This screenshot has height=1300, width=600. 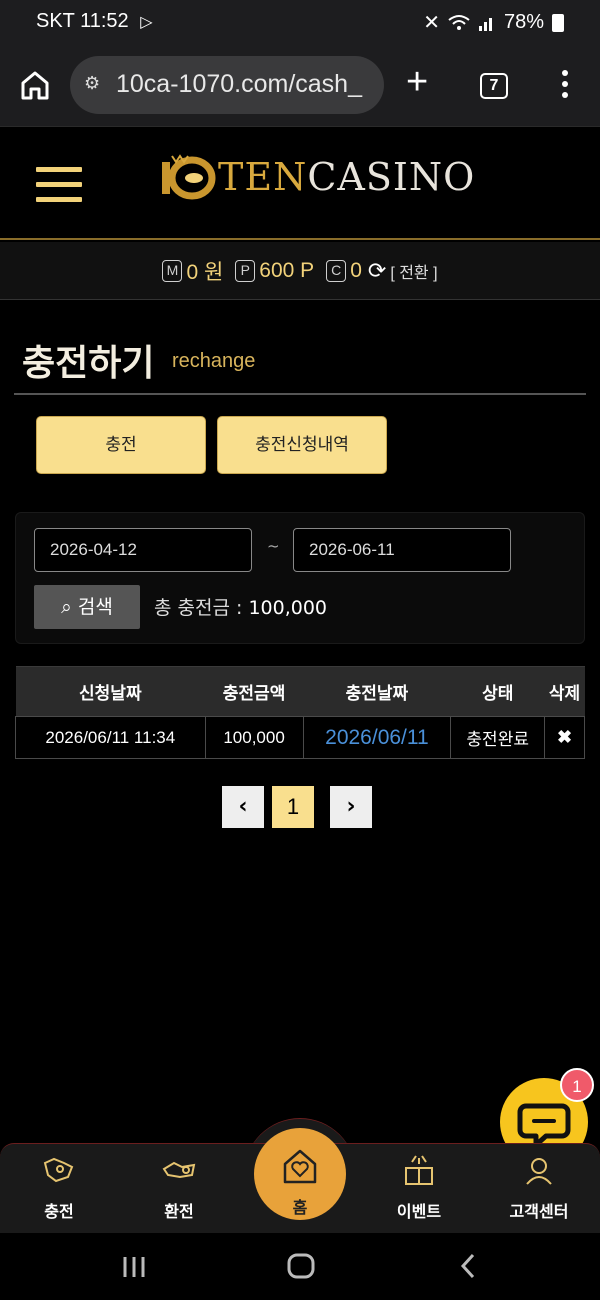 I want to click on nav-event: 이벤트, so click(x=419, y=1187).